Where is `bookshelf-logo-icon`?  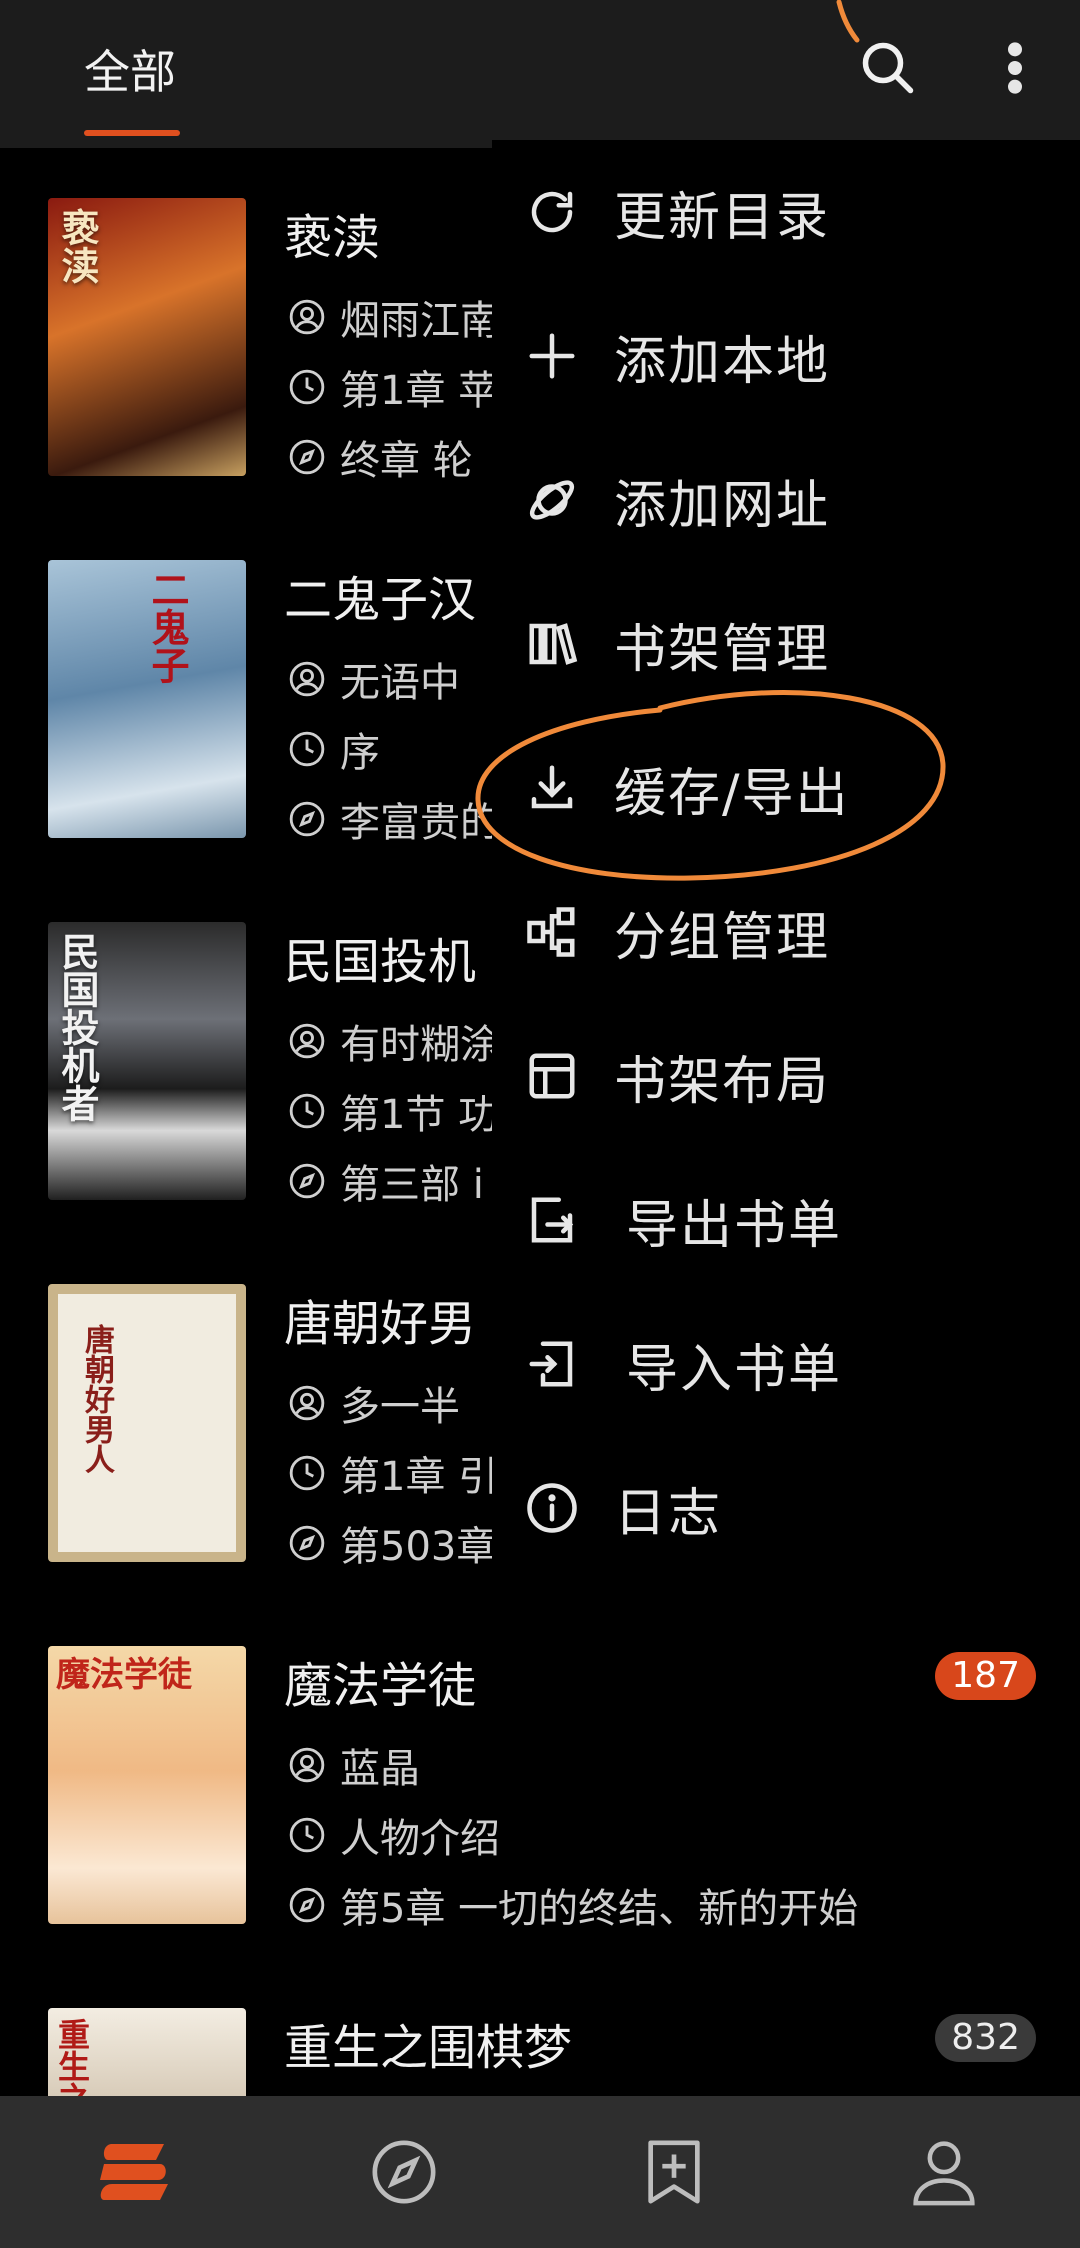
bookshelf-logo-icon is located at coordinates (134, 2172).